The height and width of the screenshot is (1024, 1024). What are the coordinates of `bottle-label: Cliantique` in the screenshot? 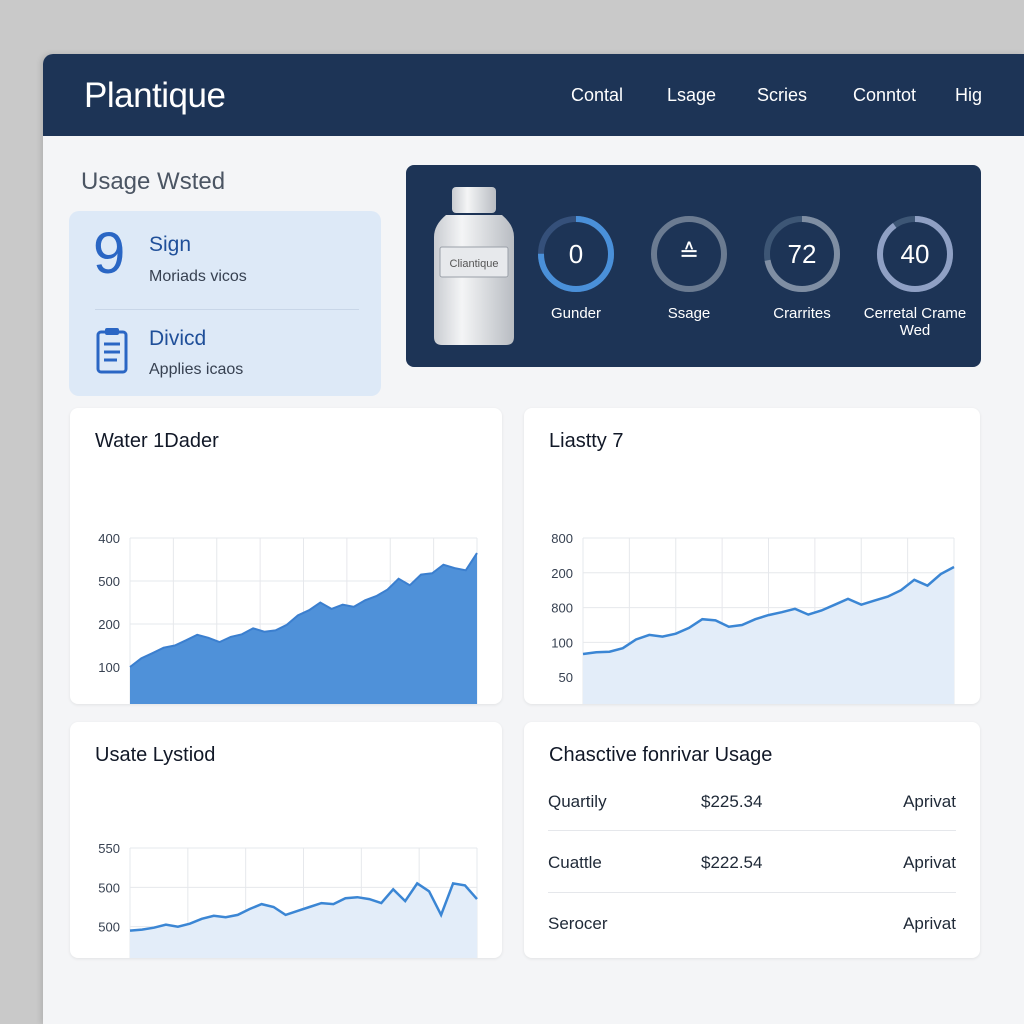 It's located at (474, 264).